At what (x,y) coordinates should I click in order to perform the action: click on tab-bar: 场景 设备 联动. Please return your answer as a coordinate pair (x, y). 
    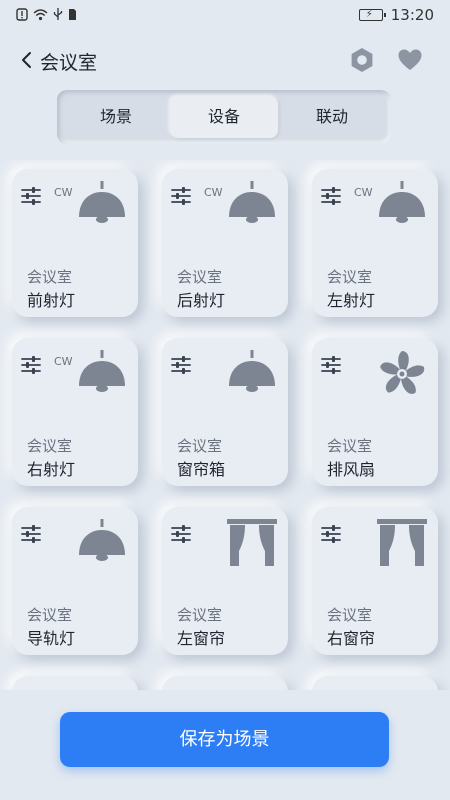
    Looking at the image, I should click on (224, 117).